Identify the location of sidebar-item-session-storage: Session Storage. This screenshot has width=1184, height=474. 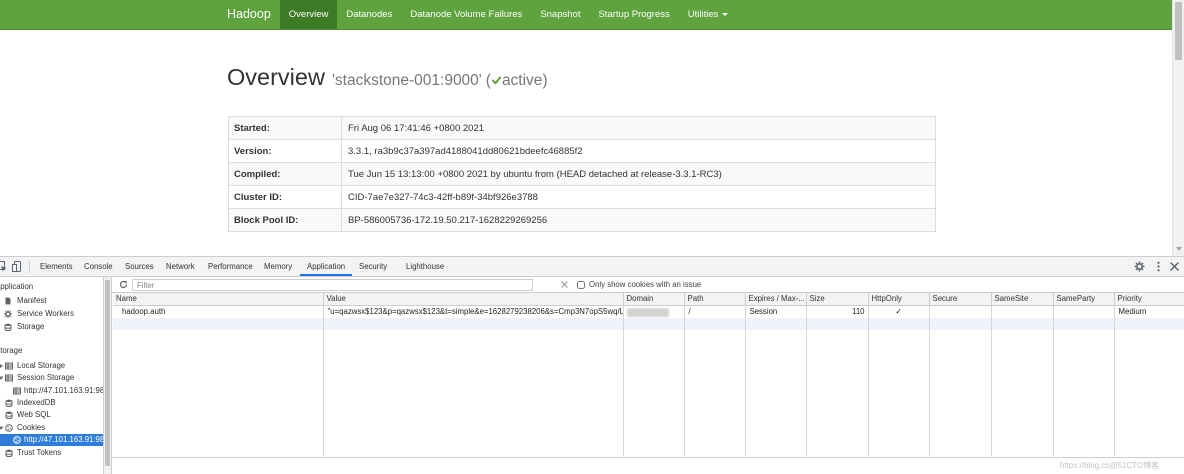
(51, 378).